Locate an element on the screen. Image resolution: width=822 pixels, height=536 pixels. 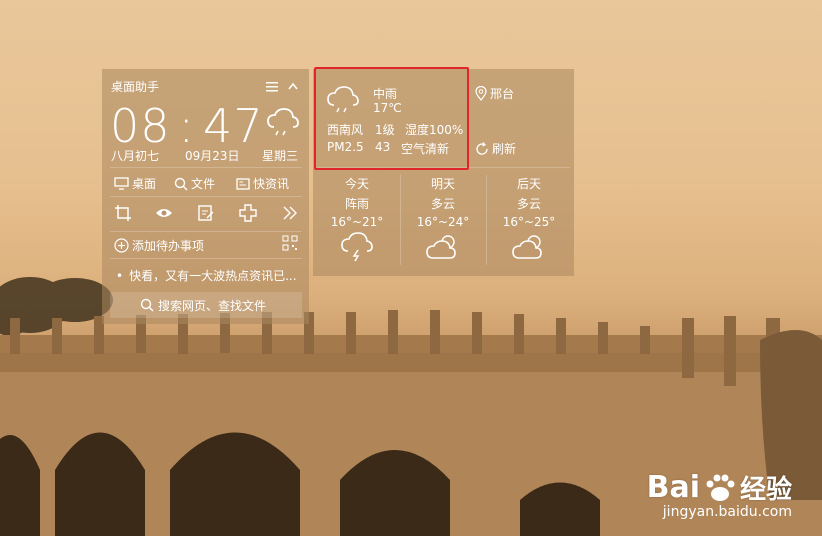
clock: 08:47 is located at coordinates (187, 126).